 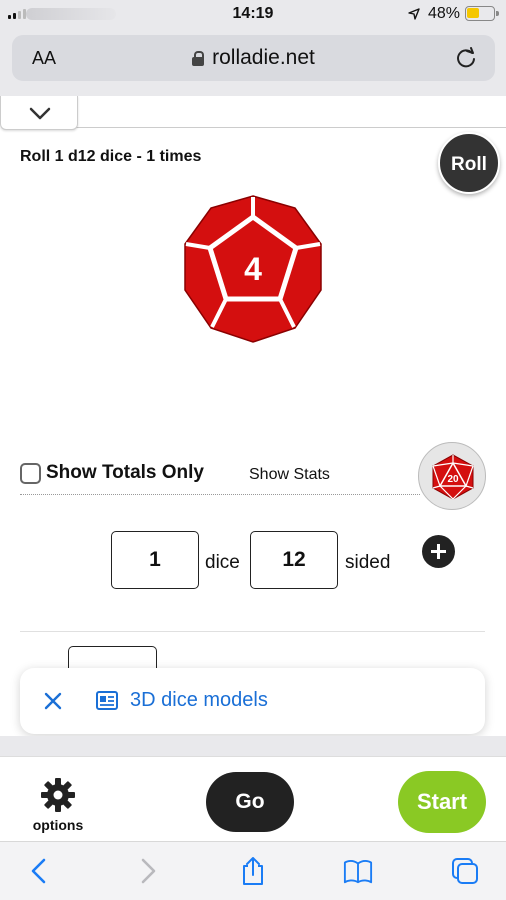 What do you see at coordinates (291, 112) in the screenshot?
I see `top-strip` at bounding box center [291, 112].